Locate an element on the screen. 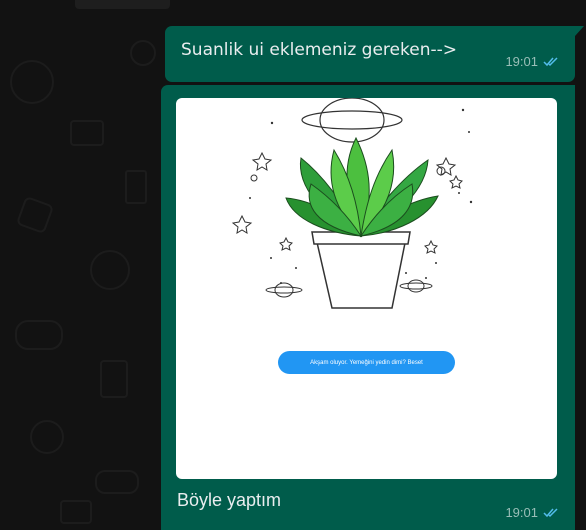 The height and width of the screenshot is (530, 586). message-text: Suanlik ui eklemeniz gereken--> is located at coordinates (319, 50).